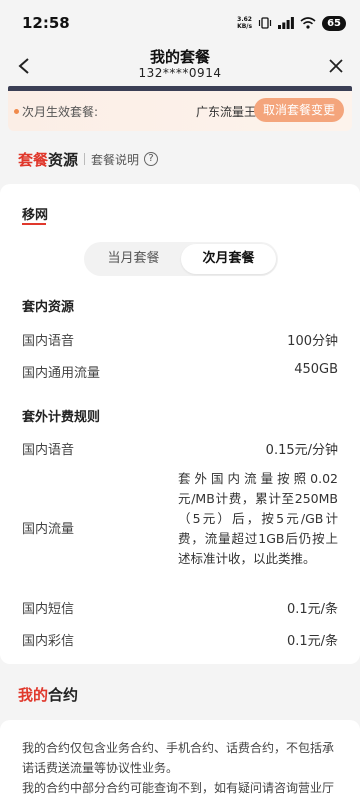 The height and width of the screenshot is (800, 360). What do you see at coordinates (225, 112) in the screenshot?
I see `next-month-package-name: 广东流量王` at bounding box center [225, 112].